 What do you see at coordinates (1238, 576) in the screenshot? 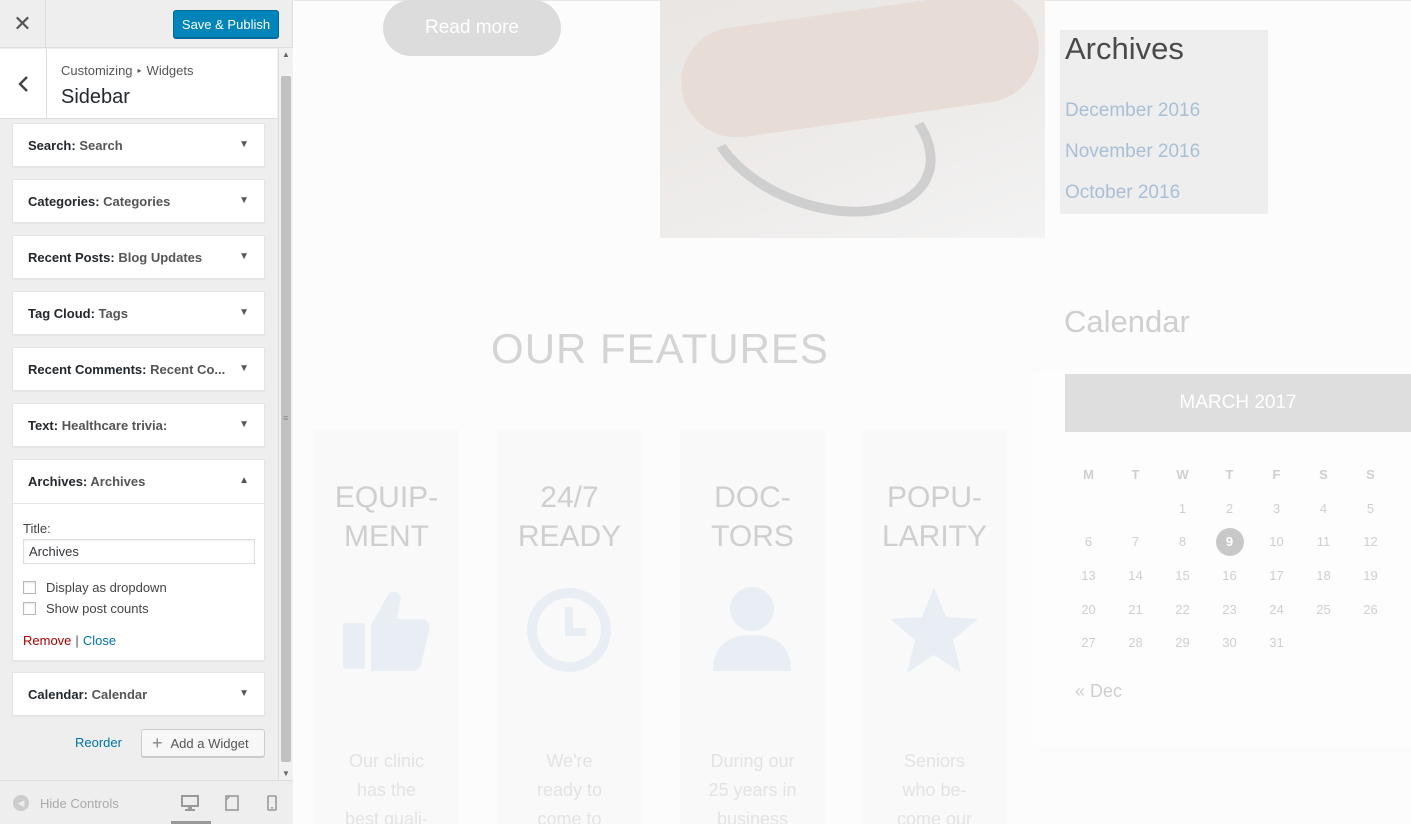
I see `calendar-week-row: 13 14 15 16 17 18 19` at bounding box center [1238, 576].